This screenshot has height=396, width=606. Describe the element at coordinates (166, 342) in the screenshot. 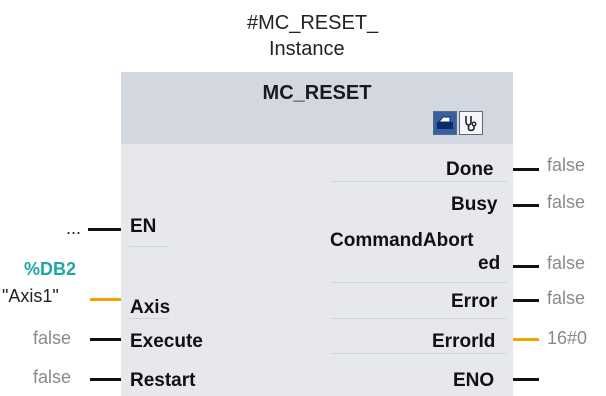

I see `pin-execute: Execute` at that location.